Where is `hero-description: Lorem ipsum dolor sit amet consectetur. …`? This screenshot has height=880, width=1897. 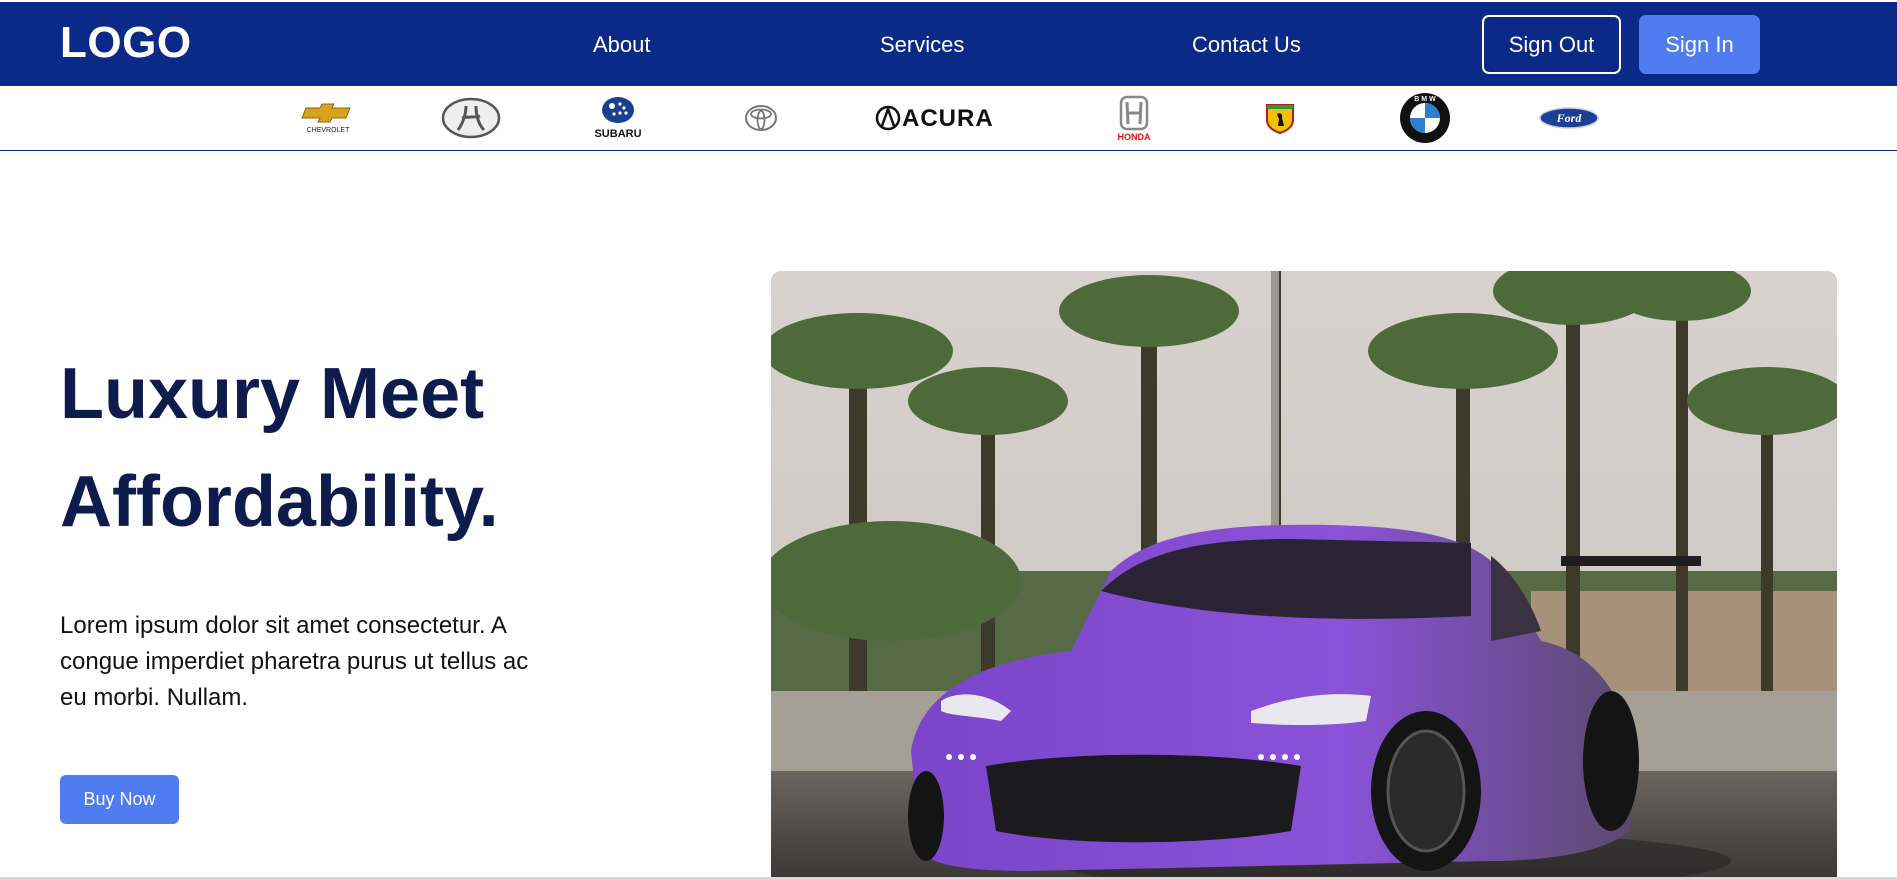 hero-description: Lorem ipsum dolor sit amet consectetur. … is located at coordinates (294, 661).